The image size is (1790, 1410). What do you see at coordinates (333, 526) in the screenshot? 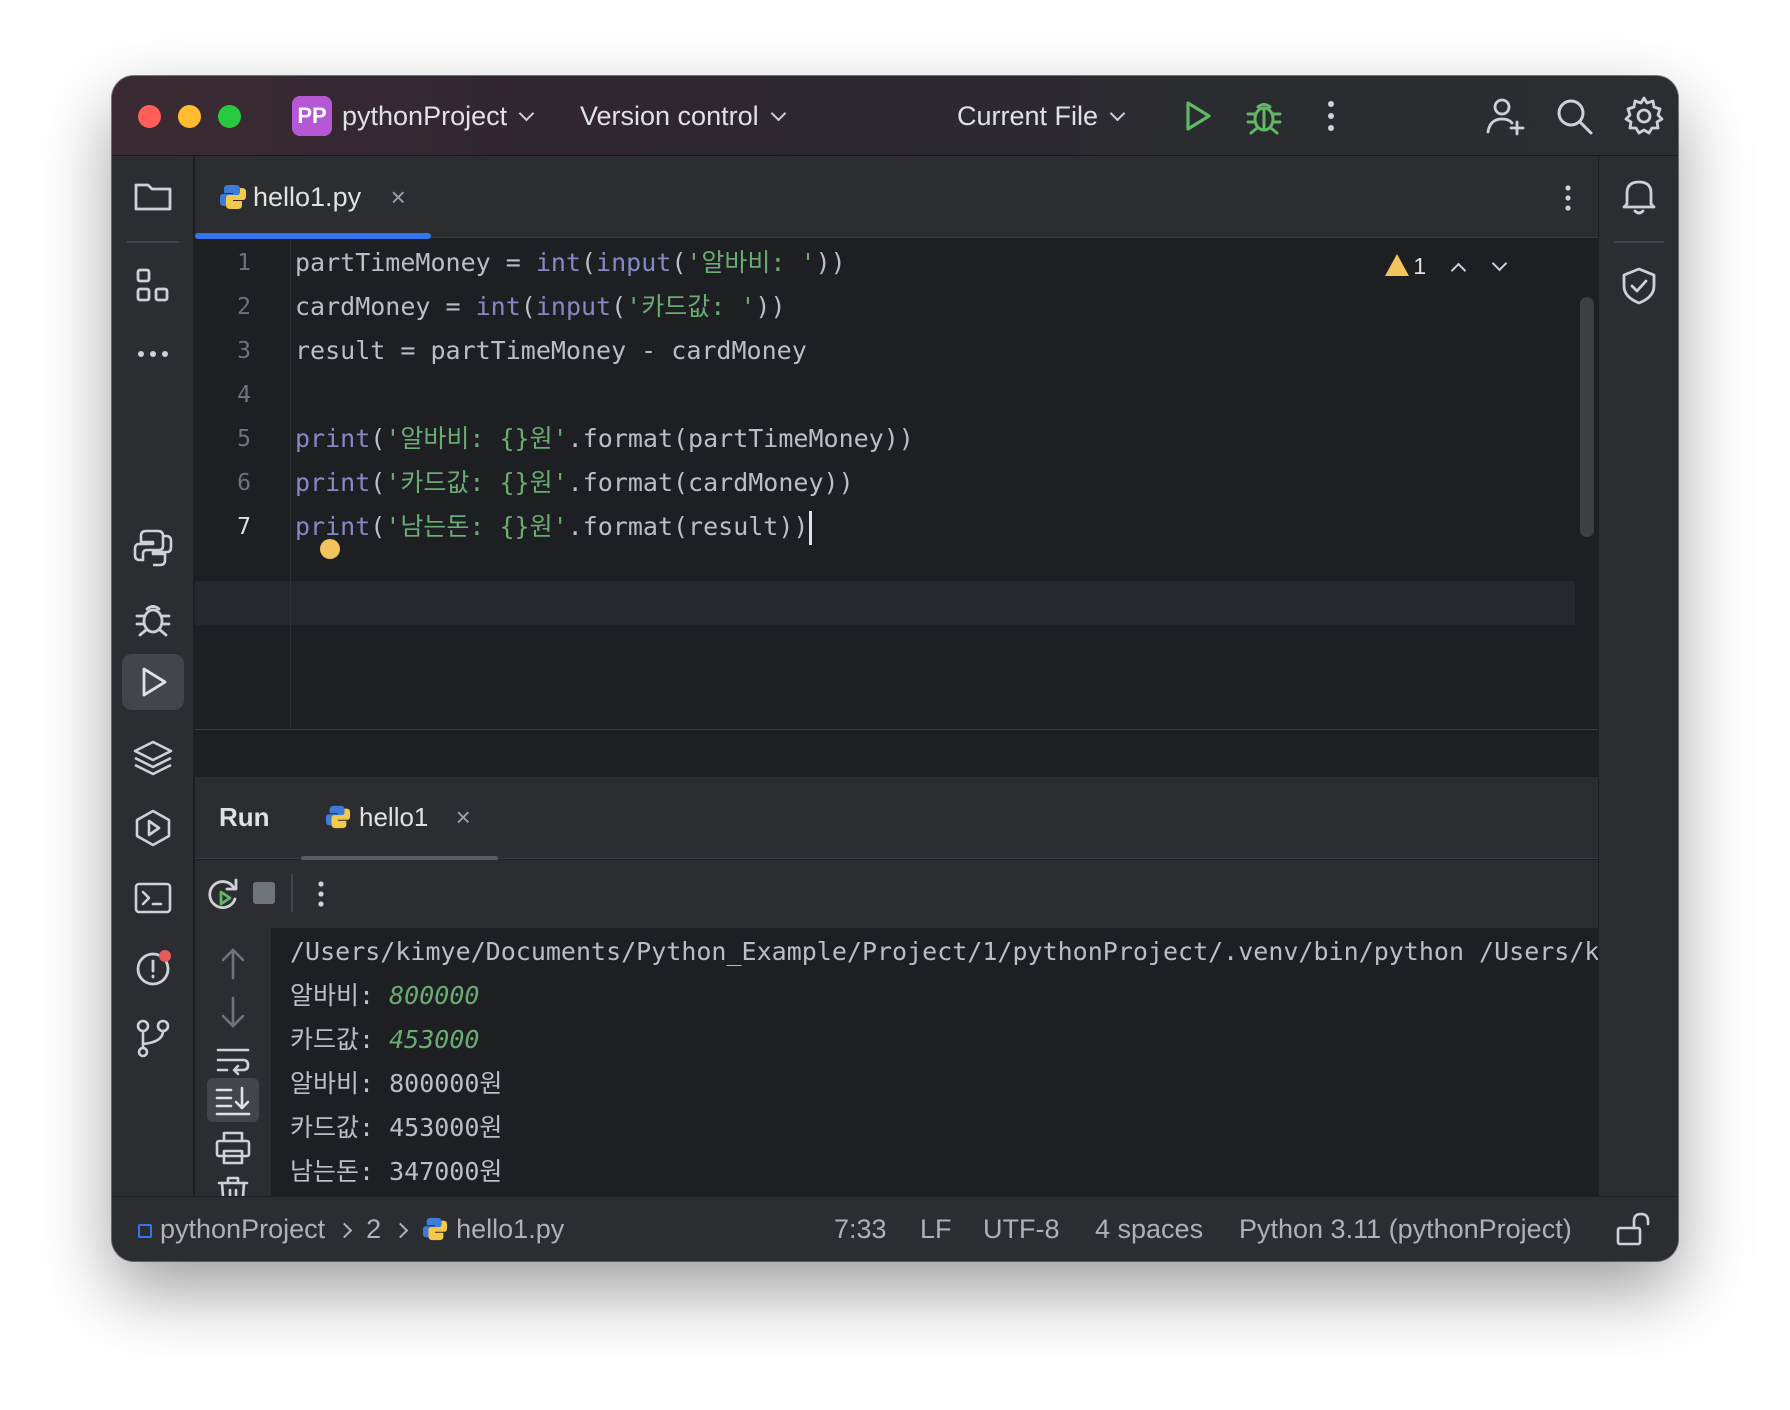
I see `code-keyword: print` at bounding box center [333, 526].